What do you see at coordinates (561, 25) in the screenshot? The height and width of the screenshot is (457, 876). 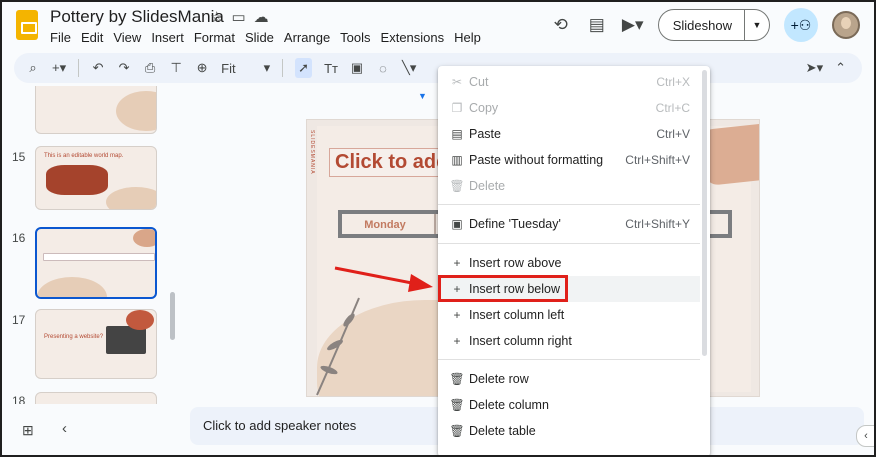 I see `history-icon: ⟲` at bounding box center [561, 25].